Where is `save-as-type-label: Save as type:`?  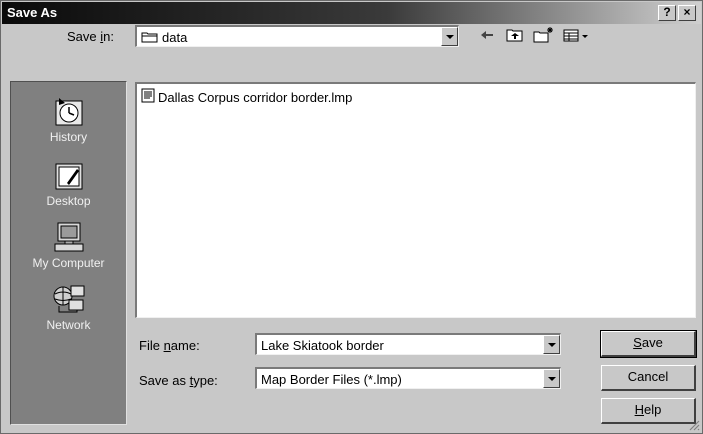
save-as-type-label: Save as type: is located at coordinates (178, 380).